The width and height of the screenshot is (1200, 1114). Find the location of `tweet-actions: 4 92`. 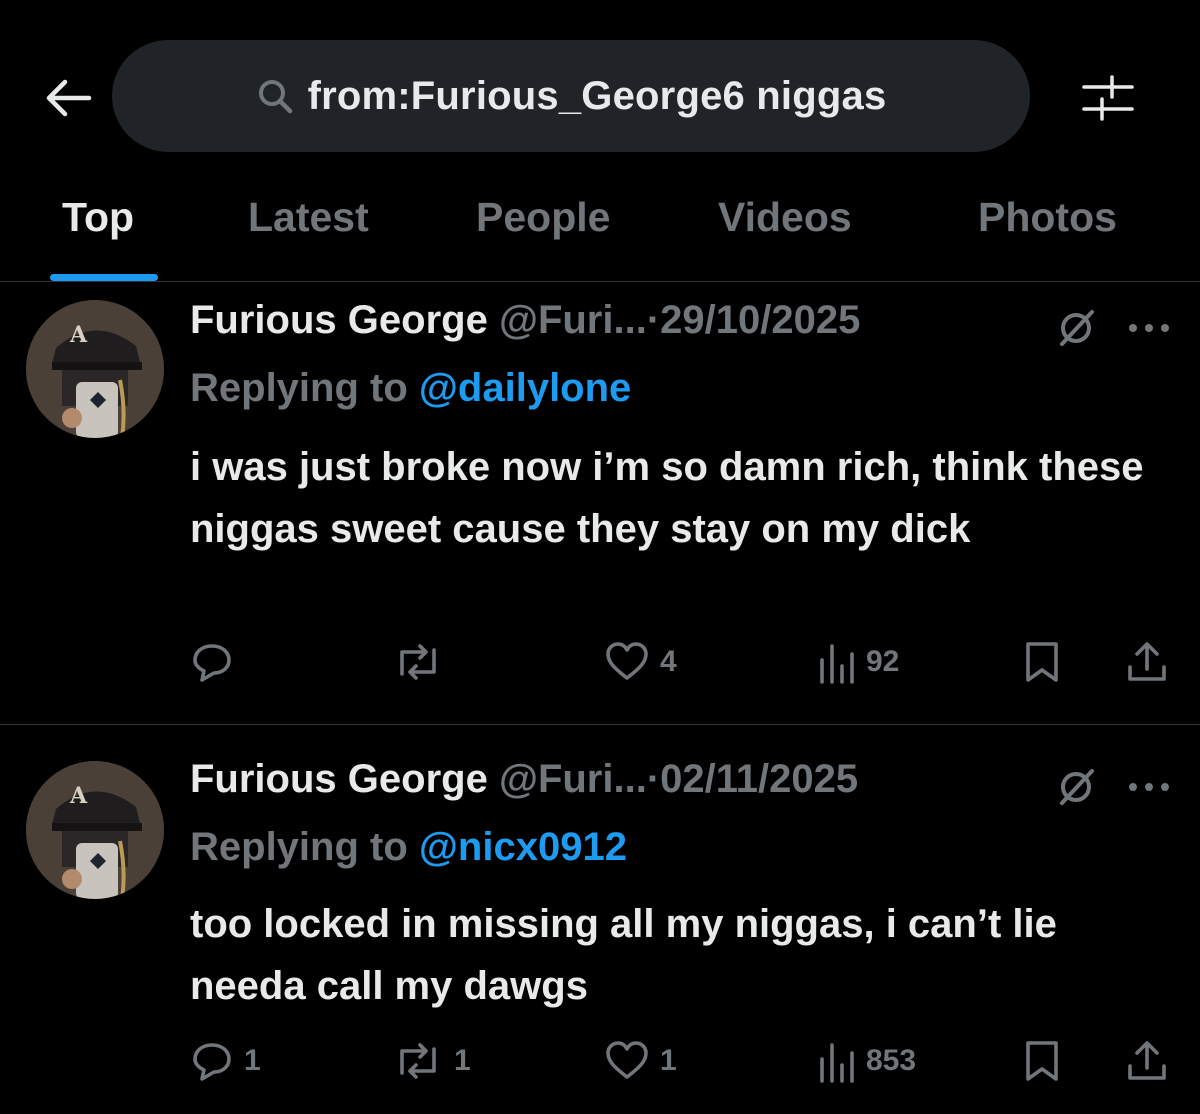

tweet-actions: 4 92 is located at coordinates (600, 662).